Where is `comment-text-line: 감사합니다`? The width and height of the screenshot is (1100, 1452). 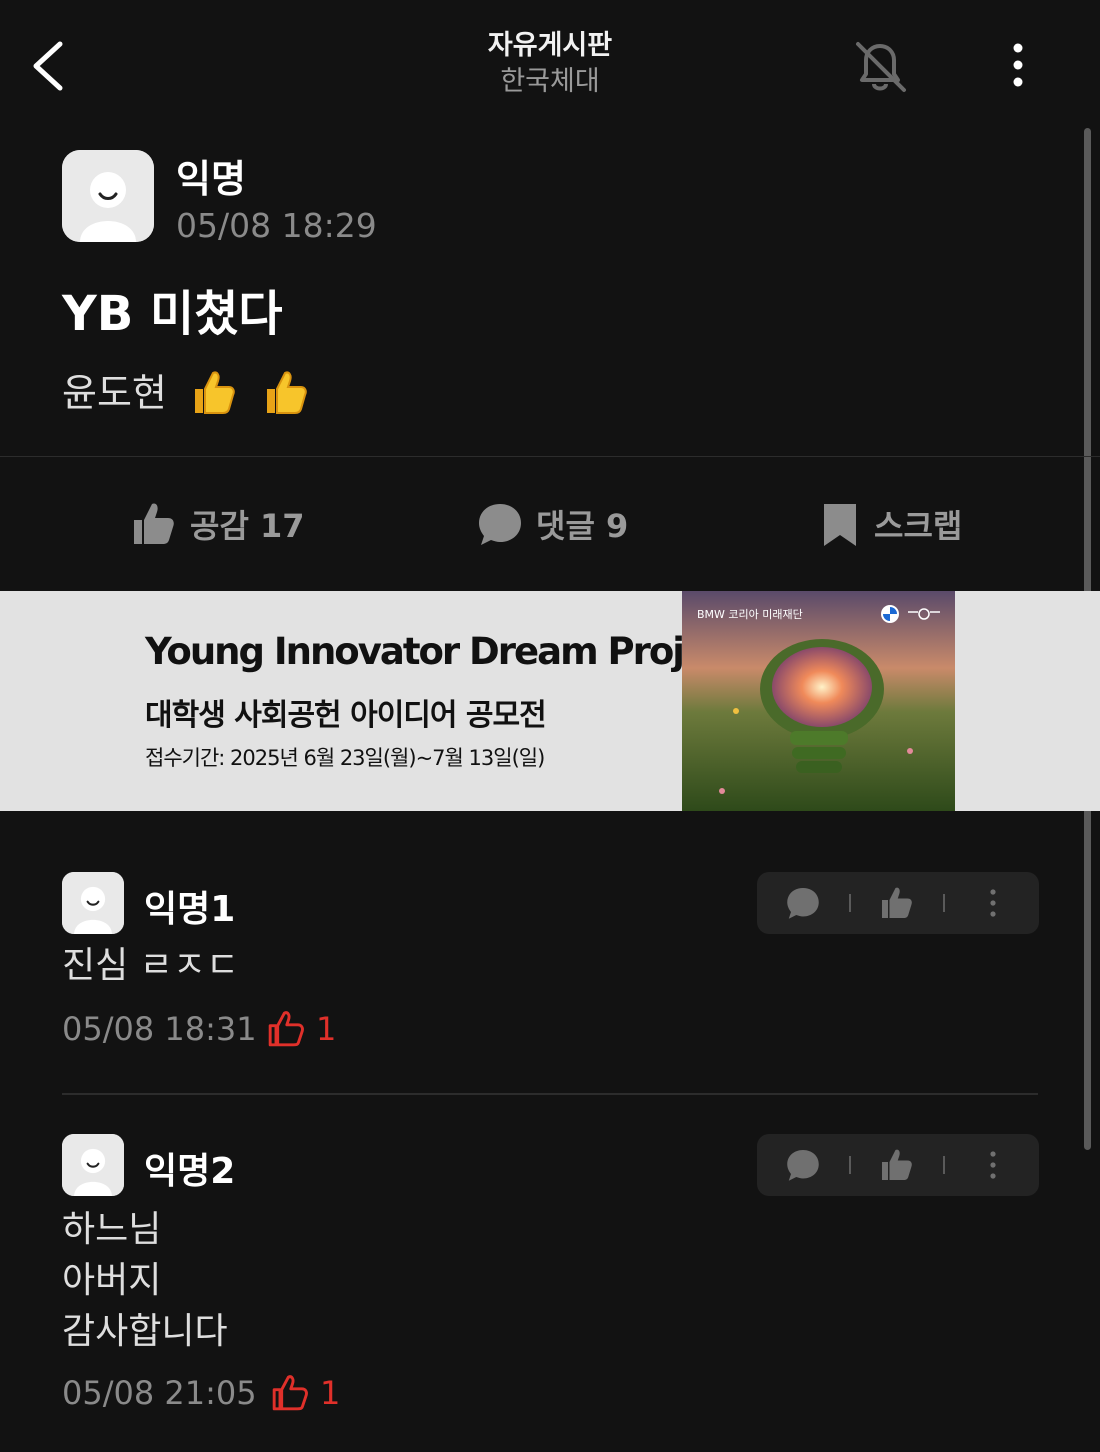 comment-text-line: 감사합니다 is located at coordinates (145, 1331).